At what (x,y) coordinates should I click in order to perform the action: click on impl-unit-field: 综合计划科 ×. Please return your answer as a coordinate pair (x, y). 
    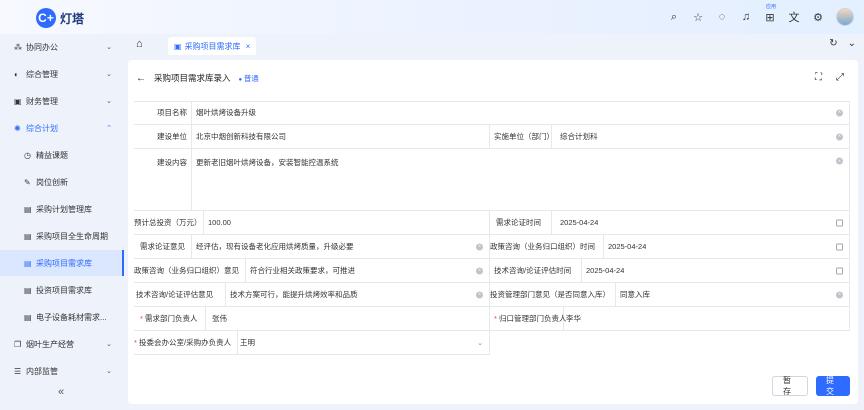
    Looking at the image, I should click on (701, 137).